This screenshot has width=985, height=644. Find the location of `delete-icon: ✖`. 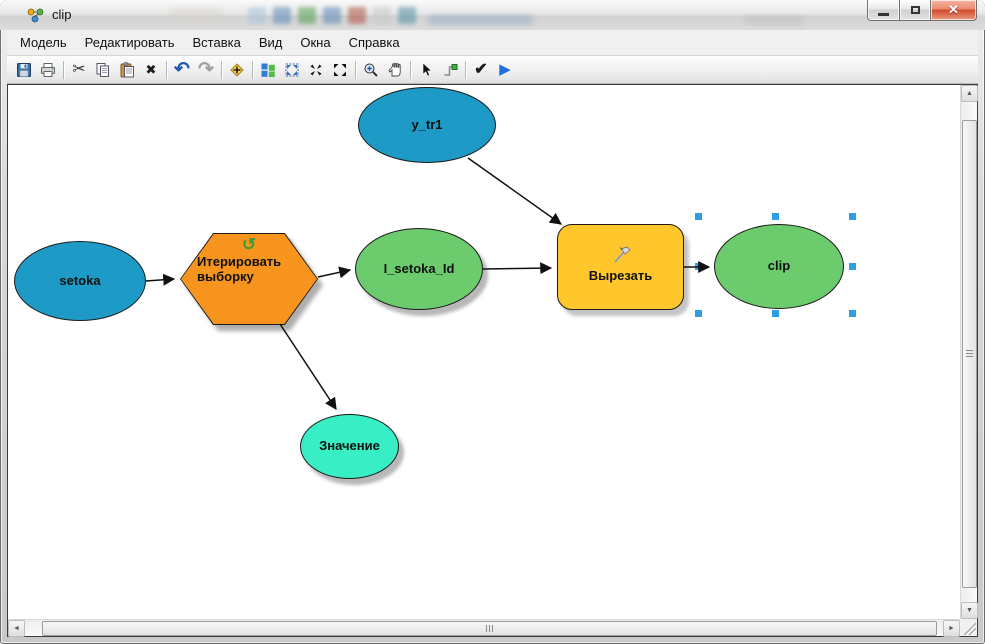

delete-icon: ✖ is located at coordinates (151, 69).